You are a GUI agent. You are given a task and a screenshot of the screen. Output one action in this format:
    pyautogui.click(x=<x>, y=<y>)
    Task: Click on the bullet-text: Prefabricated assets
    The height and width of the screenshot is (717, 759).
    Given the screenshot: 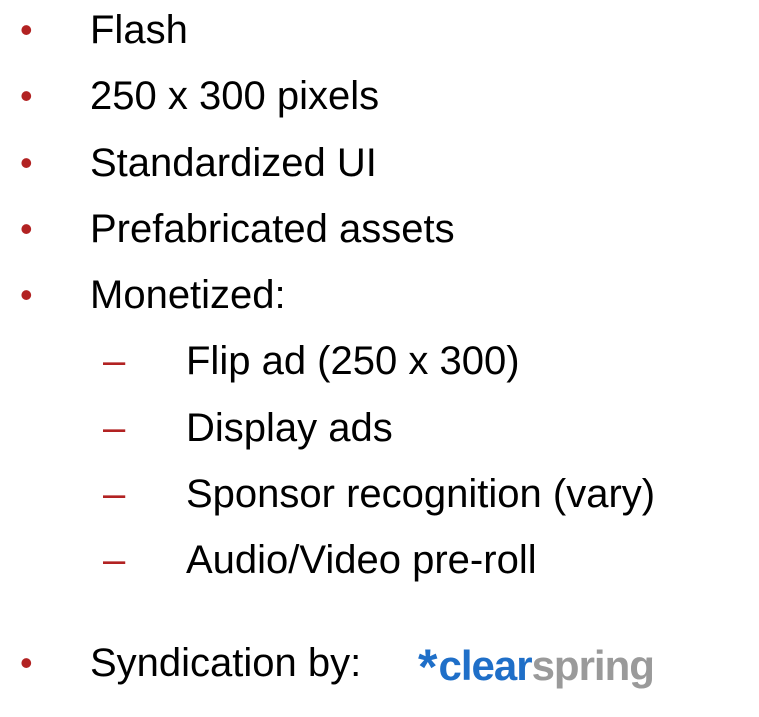 What is the action you would take?
    pyautogui.click(x=272, y=229)
    